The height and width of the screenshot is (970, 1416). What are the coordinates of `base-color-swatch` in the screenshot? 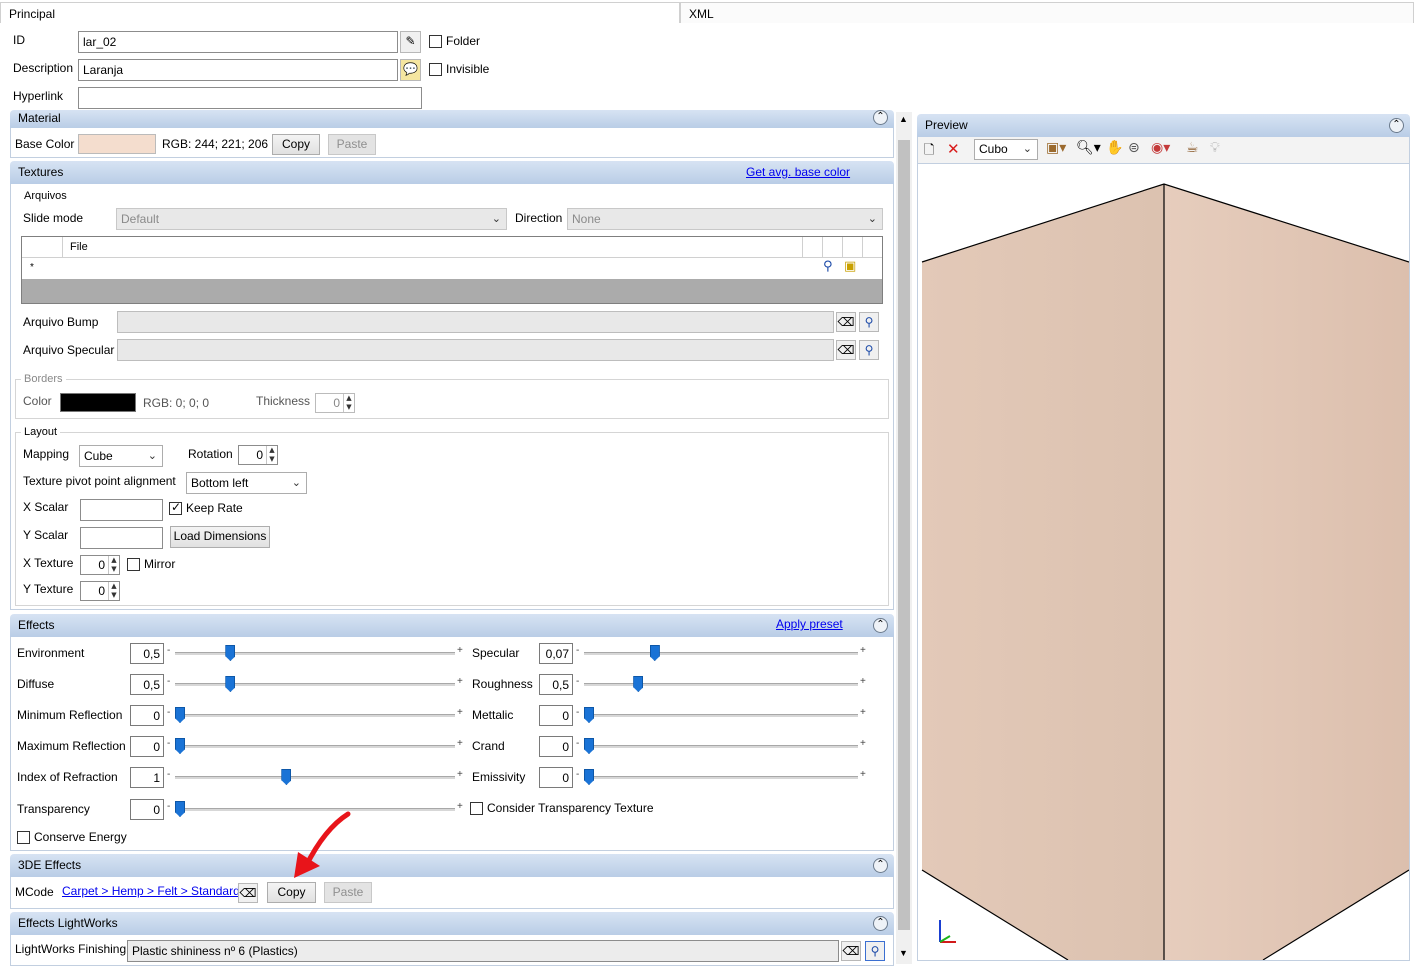 It's located at (117, 144).